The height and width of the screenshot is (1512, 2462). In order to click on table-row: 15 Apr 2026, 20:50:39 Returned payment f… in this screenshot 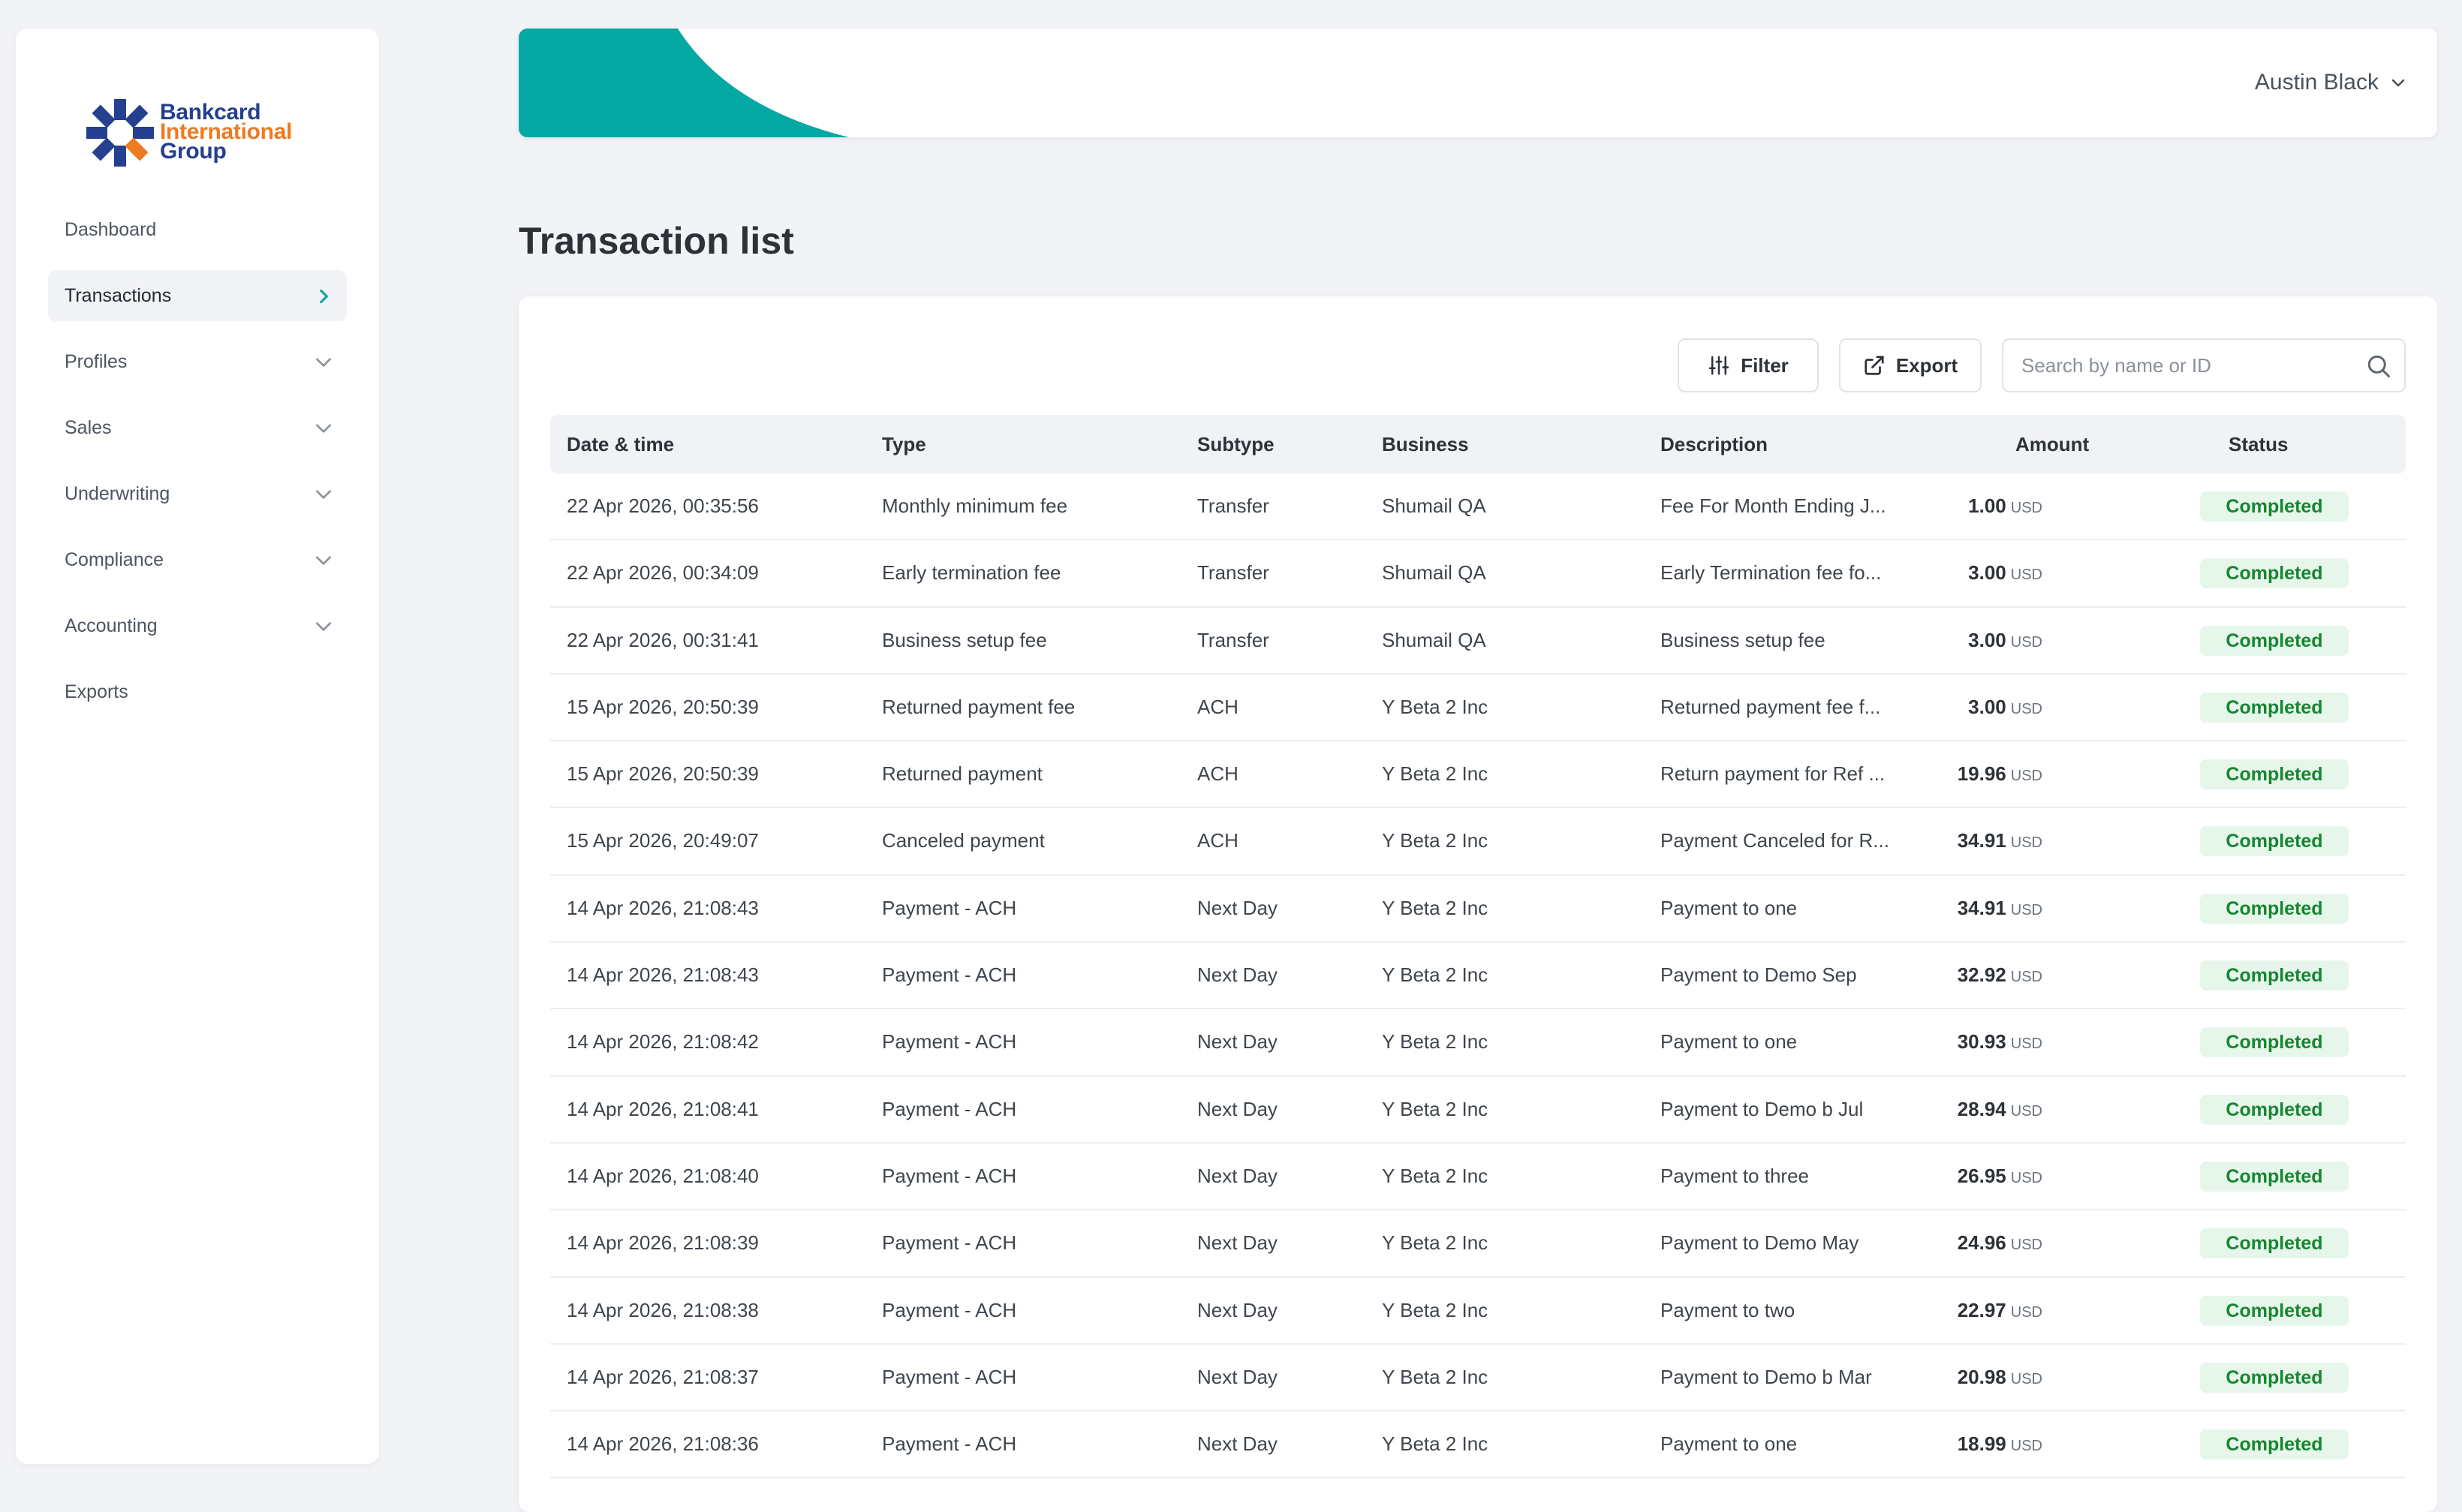, I will do `click(1478, 708)`.